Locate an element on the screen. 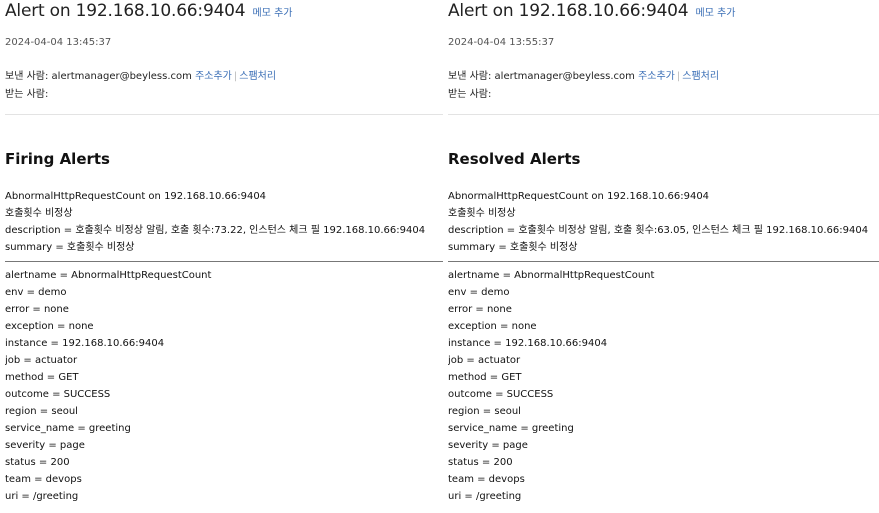 The width and height of the screenshot is (879, 513). email-date: 2024-04-04 13:55:37 is located at coordinates (501, 42).